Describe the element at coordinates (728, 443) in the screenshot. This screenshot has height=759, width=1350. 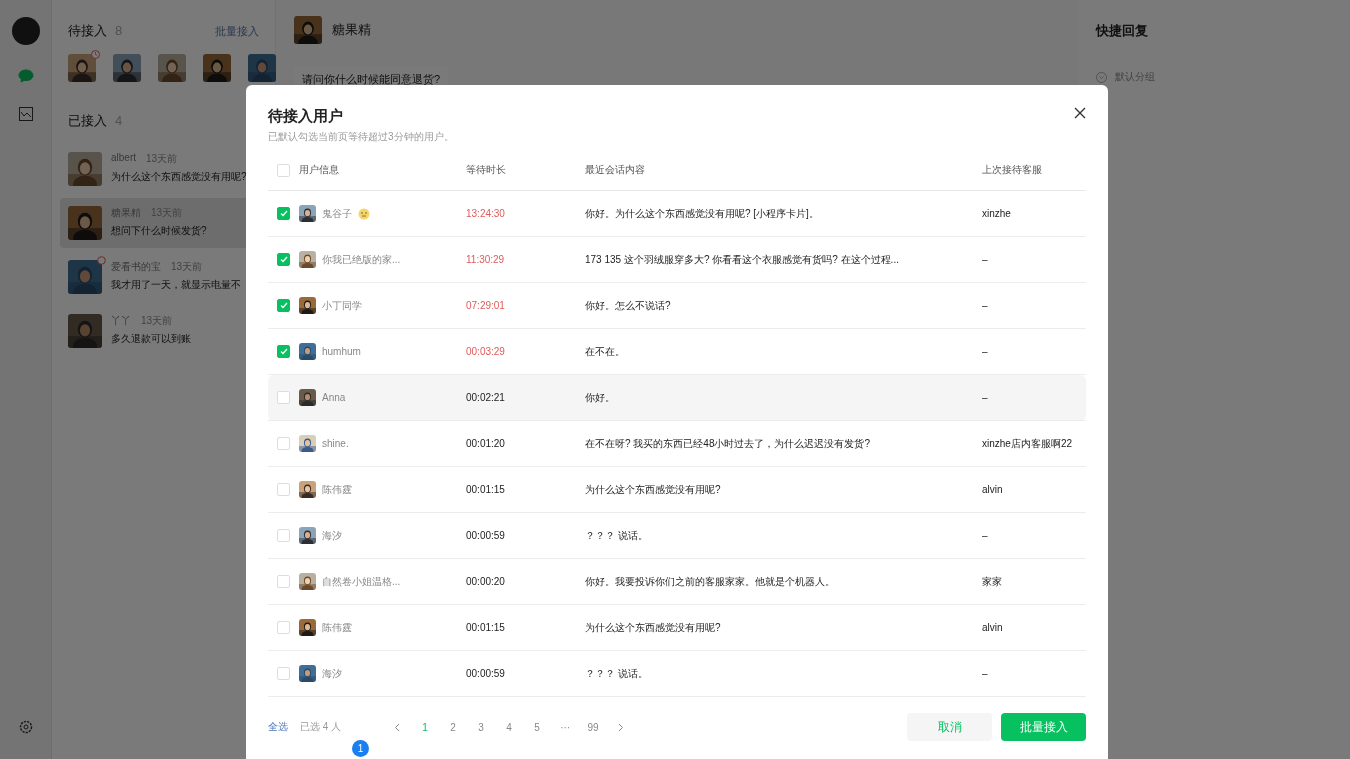
I see `message-preview: 在不在呀? 我买的东西已经48小时过去了，为什么迟迟没有发货?` at that location.